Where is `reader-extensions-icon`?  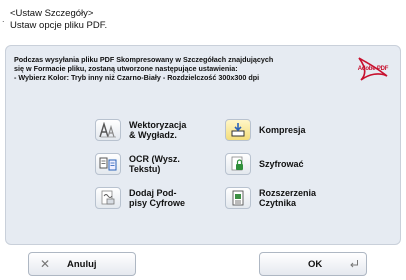
reader-extensions-icon is located at coordinates (238, 198).